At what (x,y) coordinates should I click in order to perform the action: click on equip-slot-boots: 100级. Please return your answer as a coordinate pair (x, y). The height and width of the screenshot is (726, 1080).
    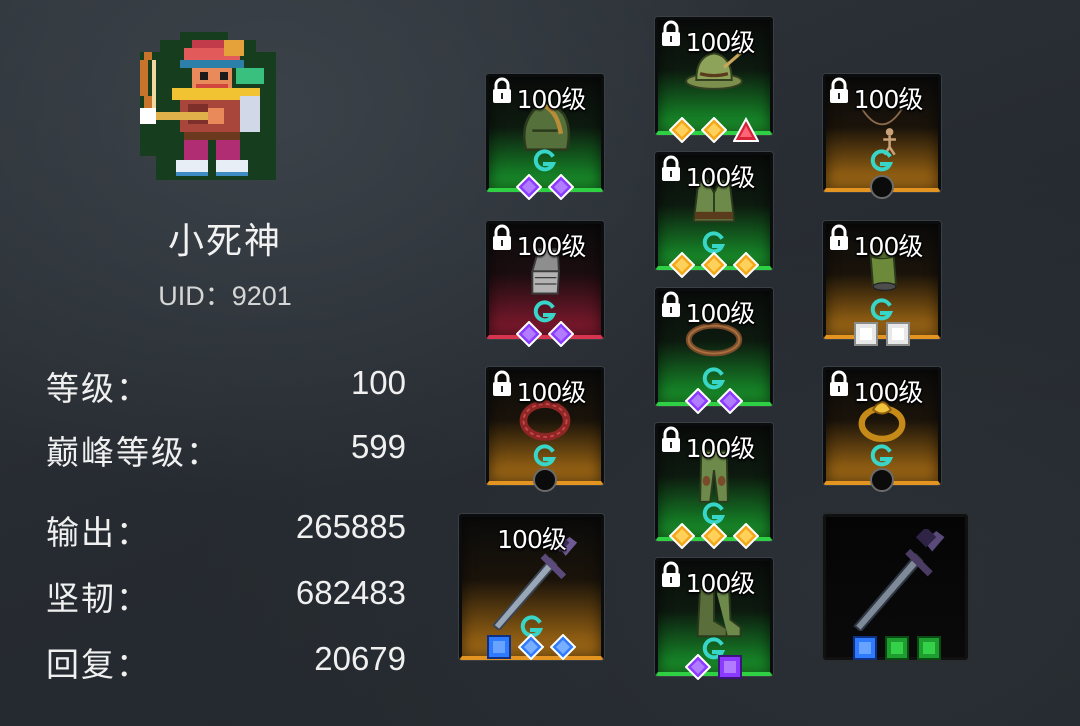
    Looking at the image, I should click on (714, 619).